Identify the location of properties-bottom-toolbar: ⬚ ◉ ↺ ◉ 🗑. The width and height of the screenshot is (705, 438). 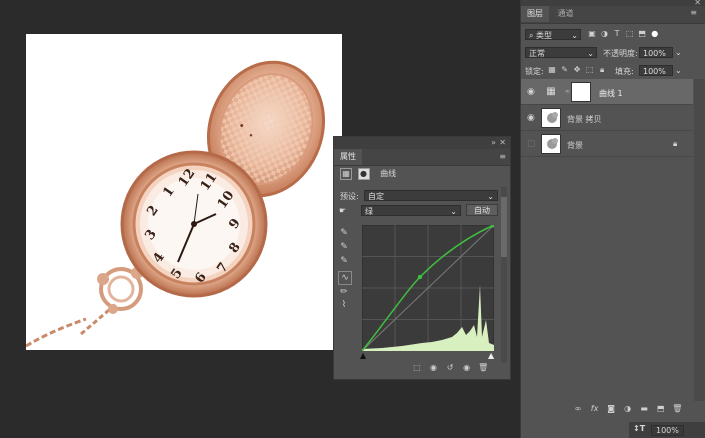
(455, 370).